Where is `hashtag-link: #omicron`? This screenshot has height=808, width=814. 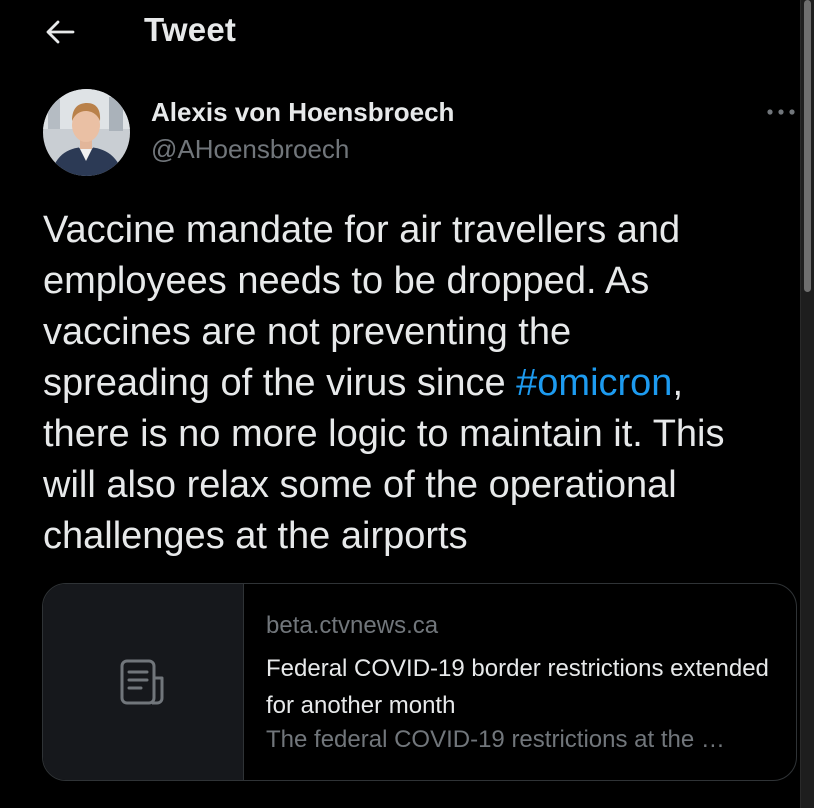 hashtag-link: #omicron is located at coordinates (594, 383).